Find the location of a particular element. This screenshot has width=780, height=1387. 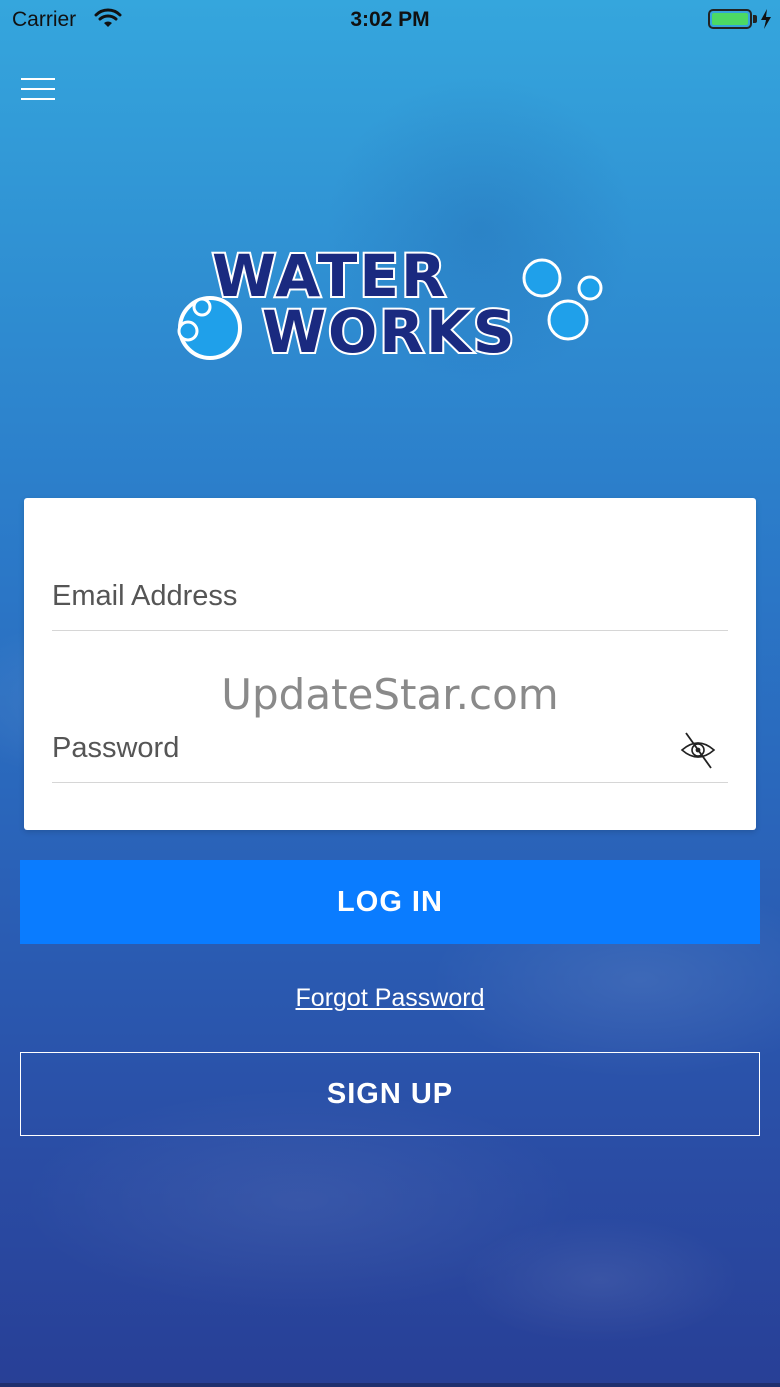

hamburger-menu-icon is located at coordinates (38, 89).